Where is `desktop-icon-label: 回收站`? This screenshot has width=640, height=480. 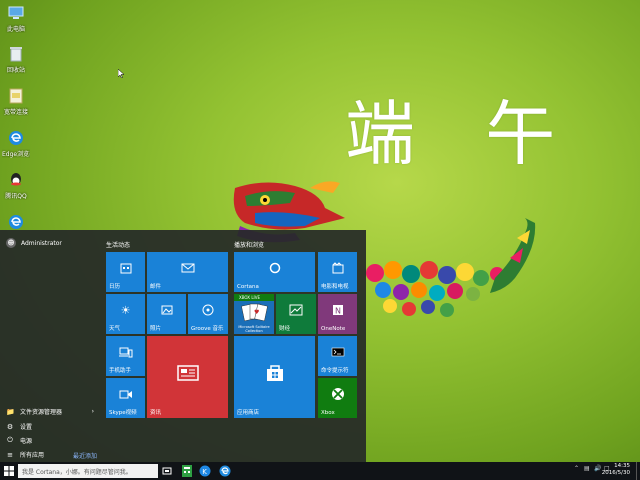 desktop-icon-label: 回收站 is located at coordinates (15, 70).